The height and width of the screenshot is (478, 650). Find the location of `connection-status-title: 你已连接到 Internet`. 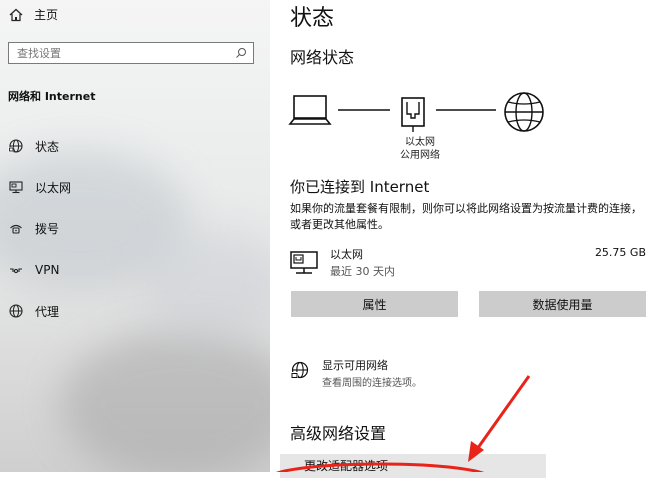

connection-status-title: 你已连接到 Internet is located at coordinates (360, 187).